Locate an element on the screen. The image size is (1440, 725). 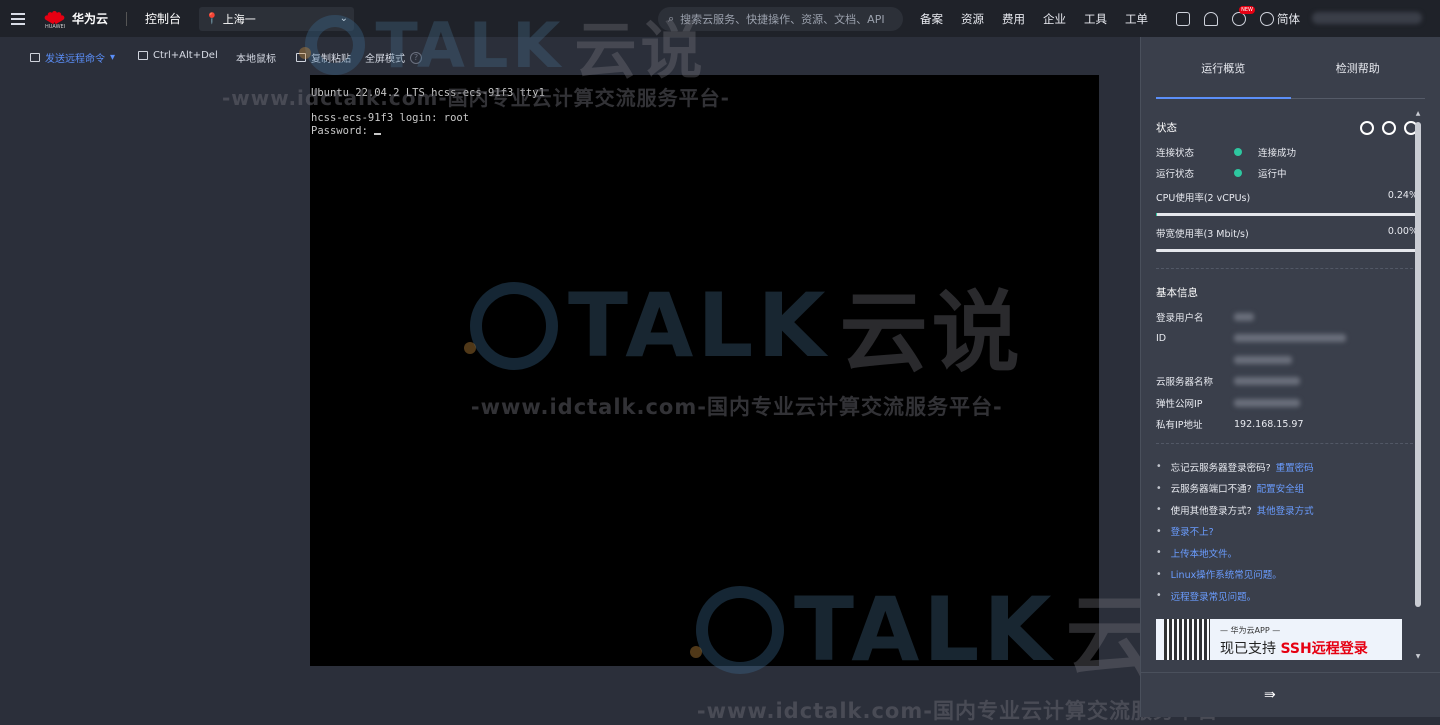
run-status-row: 运行状态 运行中 is located at coordinates (1287, 174).